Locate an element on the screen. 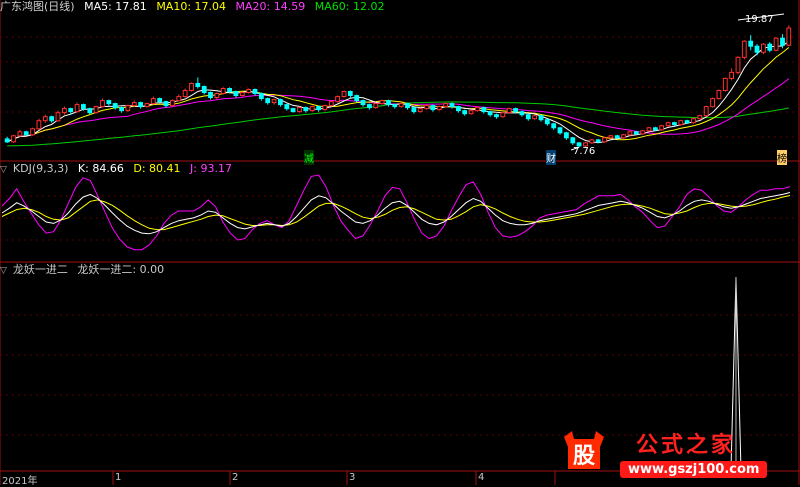 The height and width of the screenshot is (487, 800). time-axis-label: 2 is located at coordinates (235, 477).